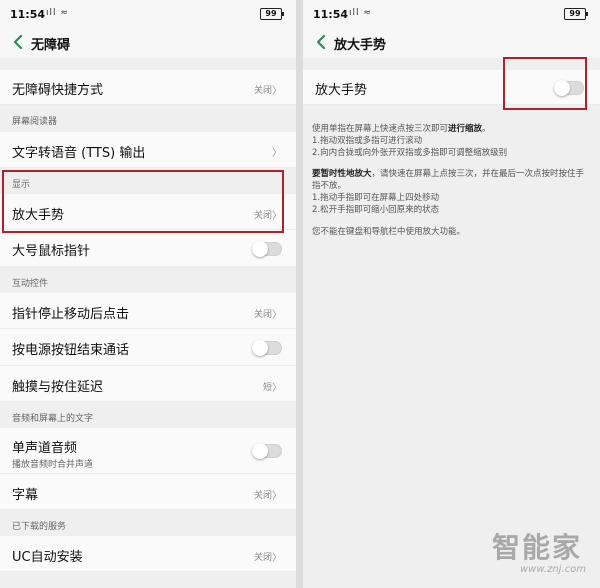  What do you see at coordinates (25, 495) in the screenshot?
I see `row-label: 字幕` at bounding box center [25, 495].